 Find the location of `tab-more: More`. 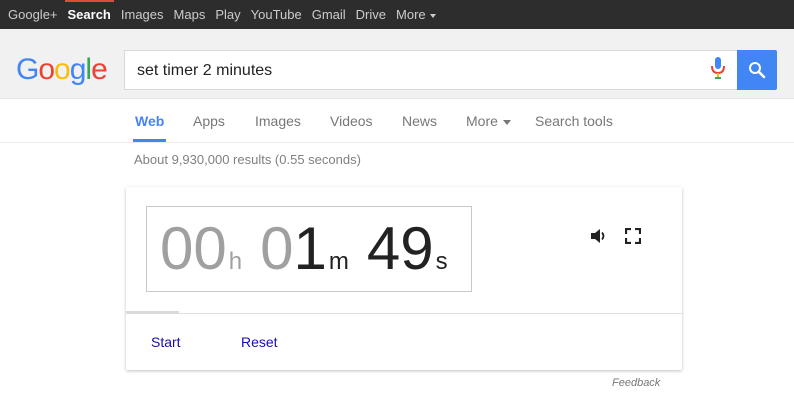

tab-more: More is located at coordinates (488, 120).